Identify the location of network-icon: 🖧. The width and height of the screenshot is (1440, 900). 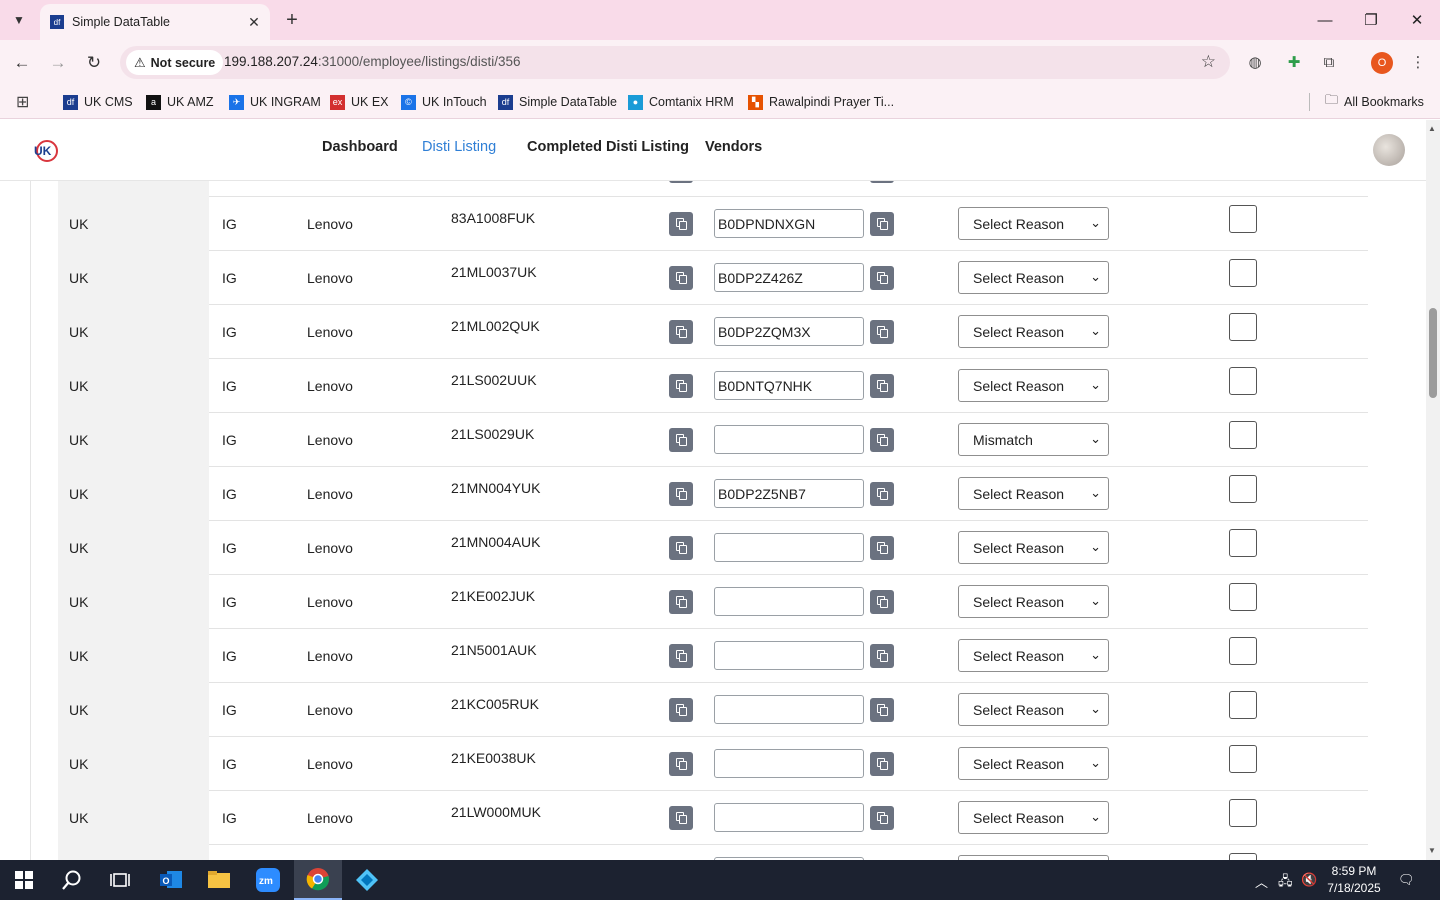
(1285, 883).